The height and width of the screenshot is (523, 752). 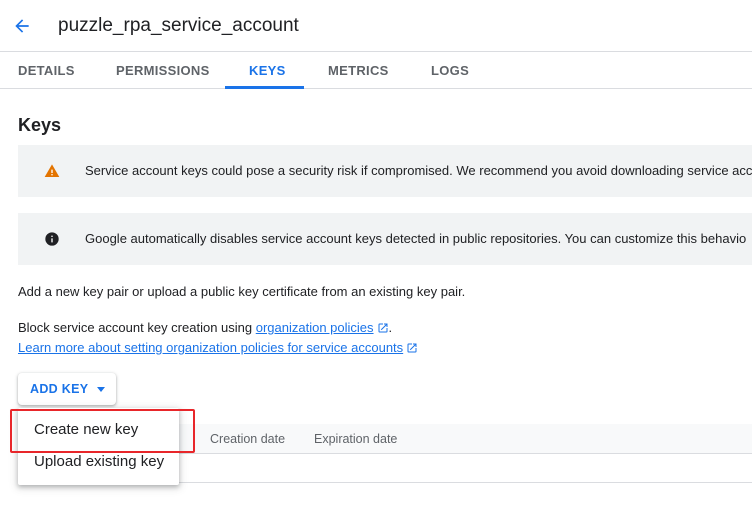 I want to click on add-key-menu: Create new key Upload existing key, so click(x=98, y=446).